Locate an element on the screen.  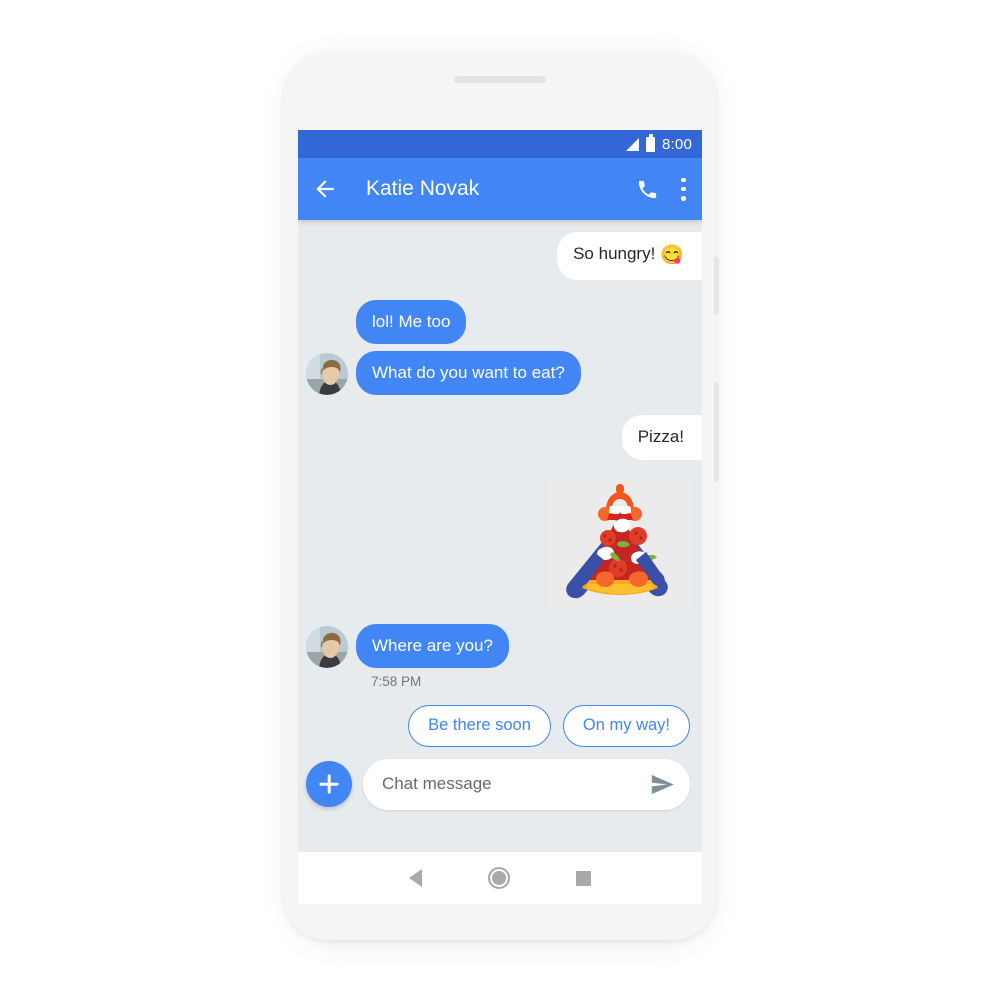
power-button is located at coordinates (716, 432).